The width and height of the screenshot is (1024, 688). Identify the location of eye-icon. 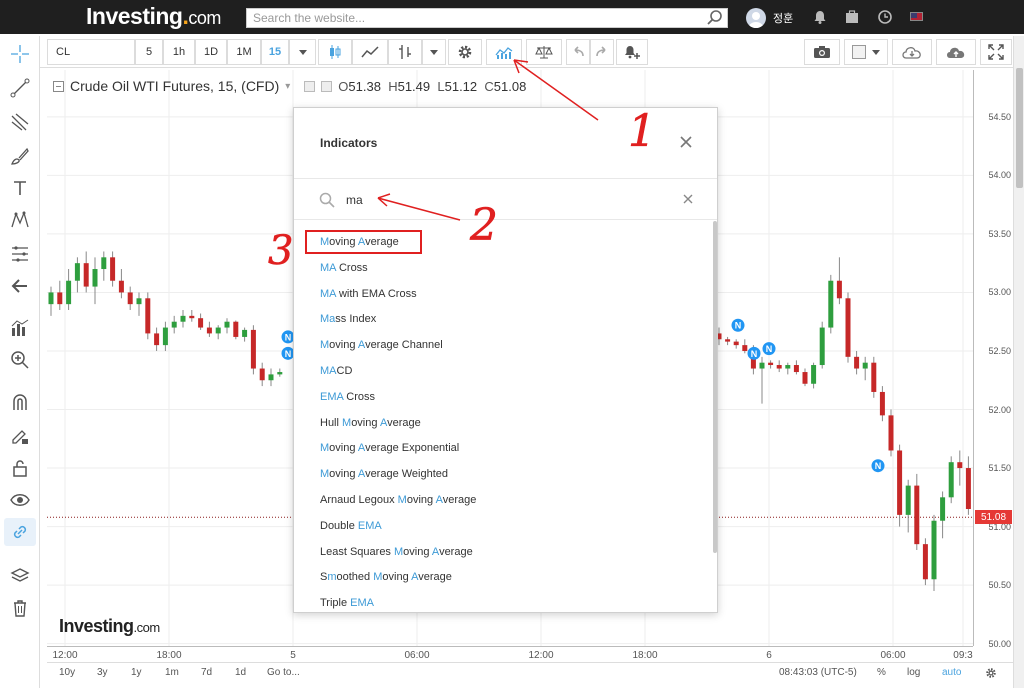
(20, 500).